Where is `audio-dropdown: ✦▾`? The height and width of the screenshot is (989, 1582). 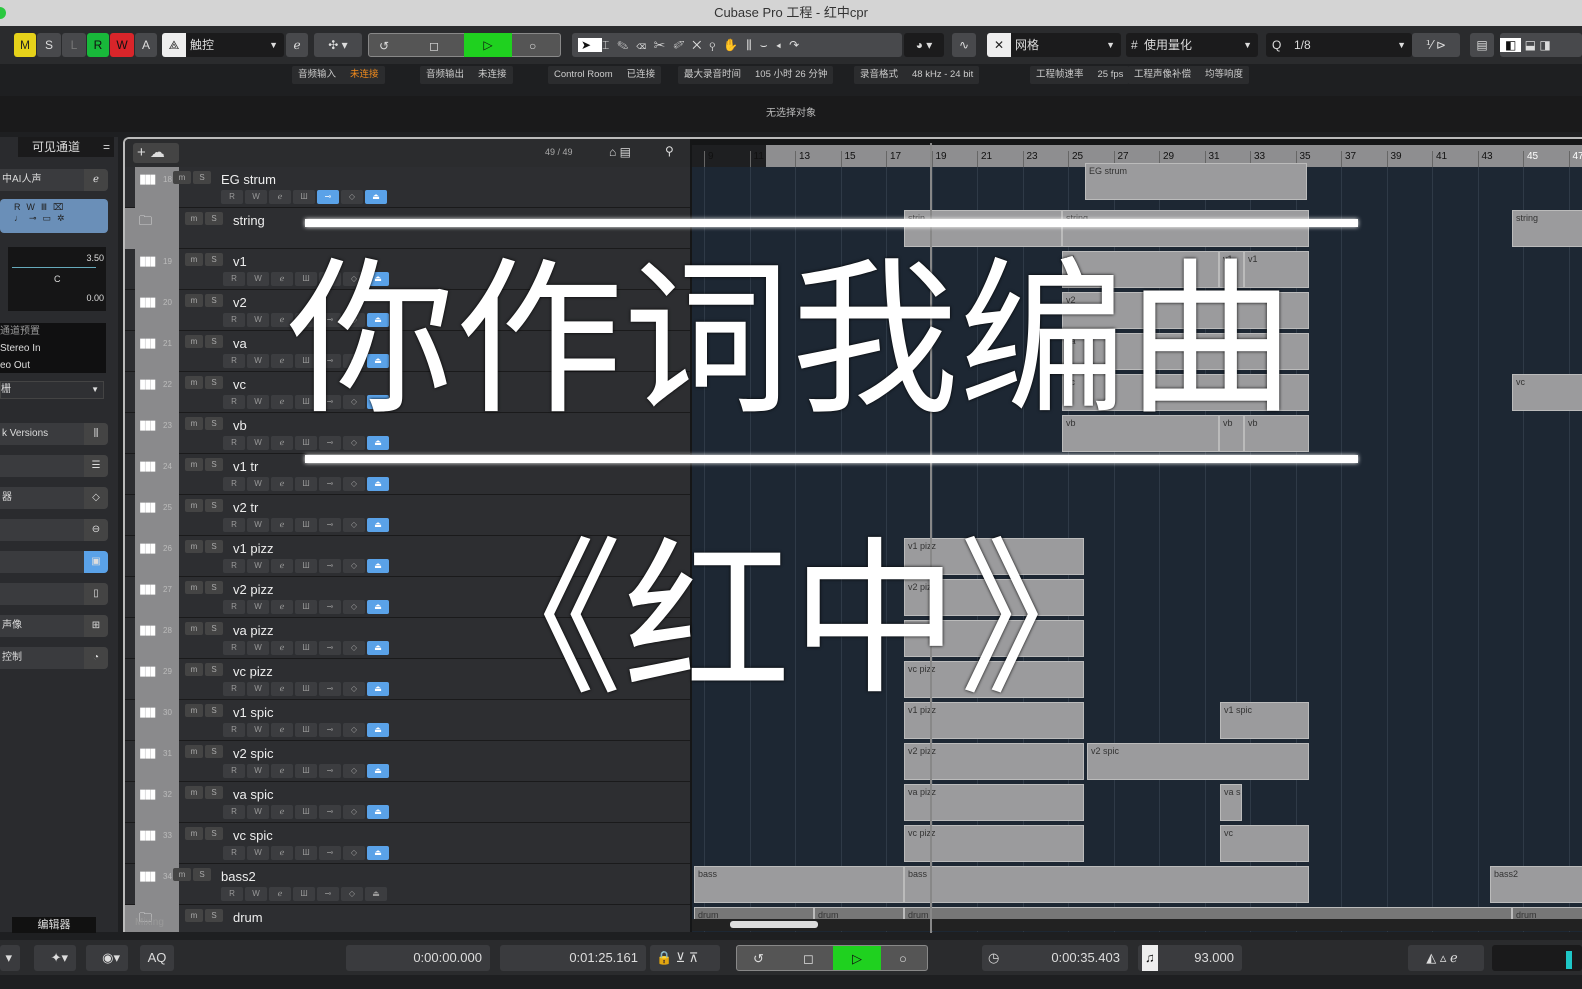 audio-dropdown: ✦▾ is located at coordinates (55, 958).